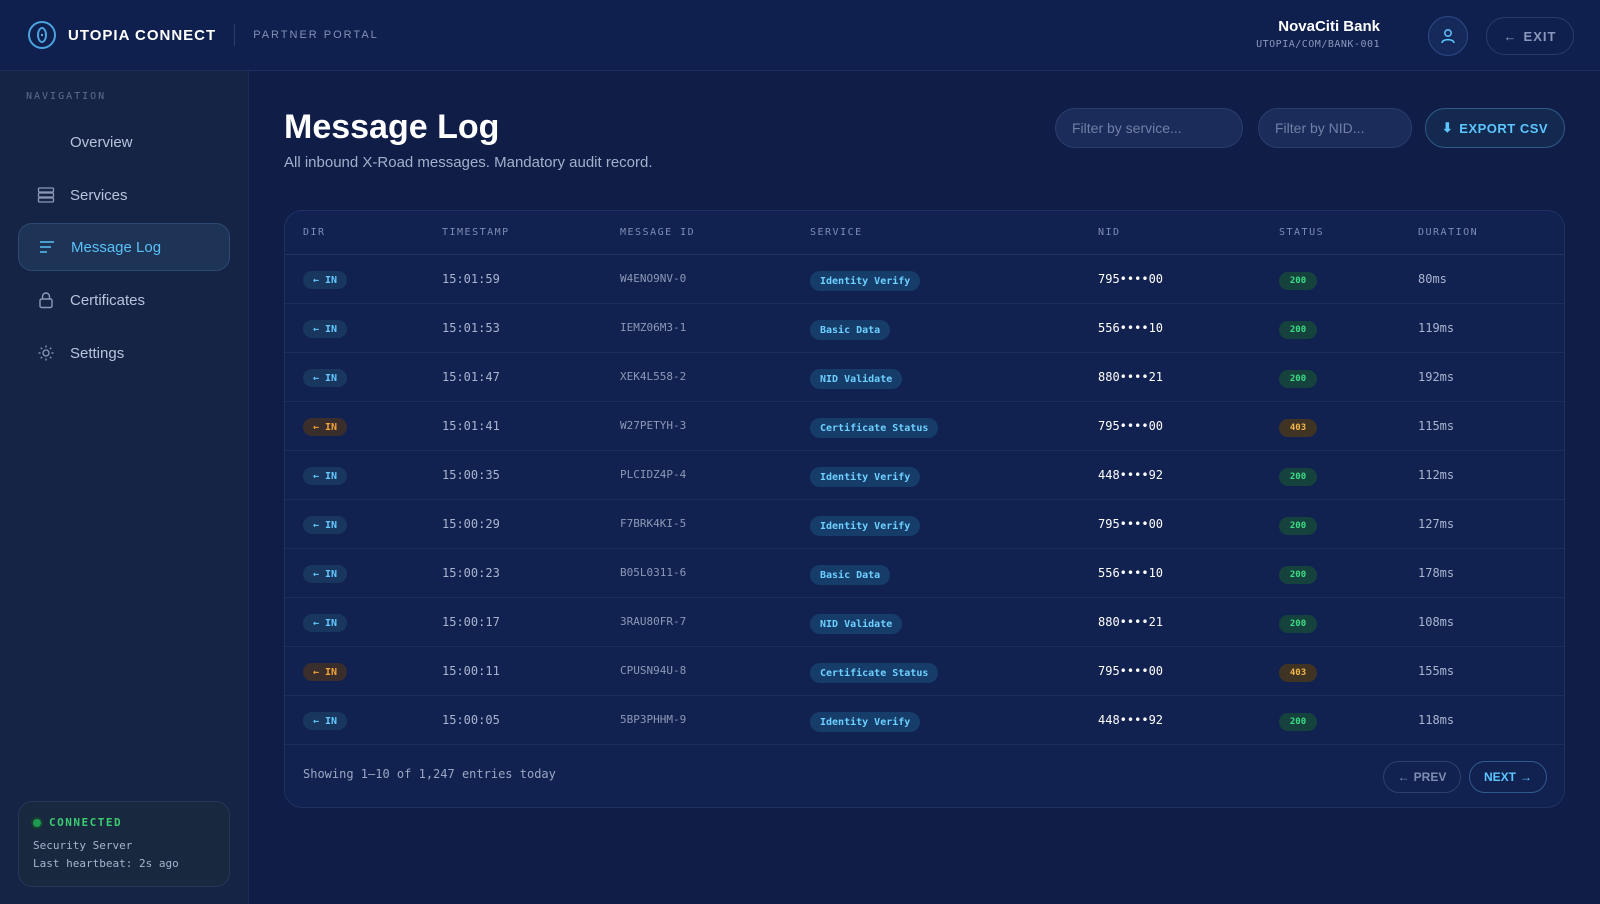 Image resolution: width=1600 pixels, height=904 pixels. Describe the element at coordinates (1430, 777) in the screenshot. I see `prev-label: PREV` at that location.